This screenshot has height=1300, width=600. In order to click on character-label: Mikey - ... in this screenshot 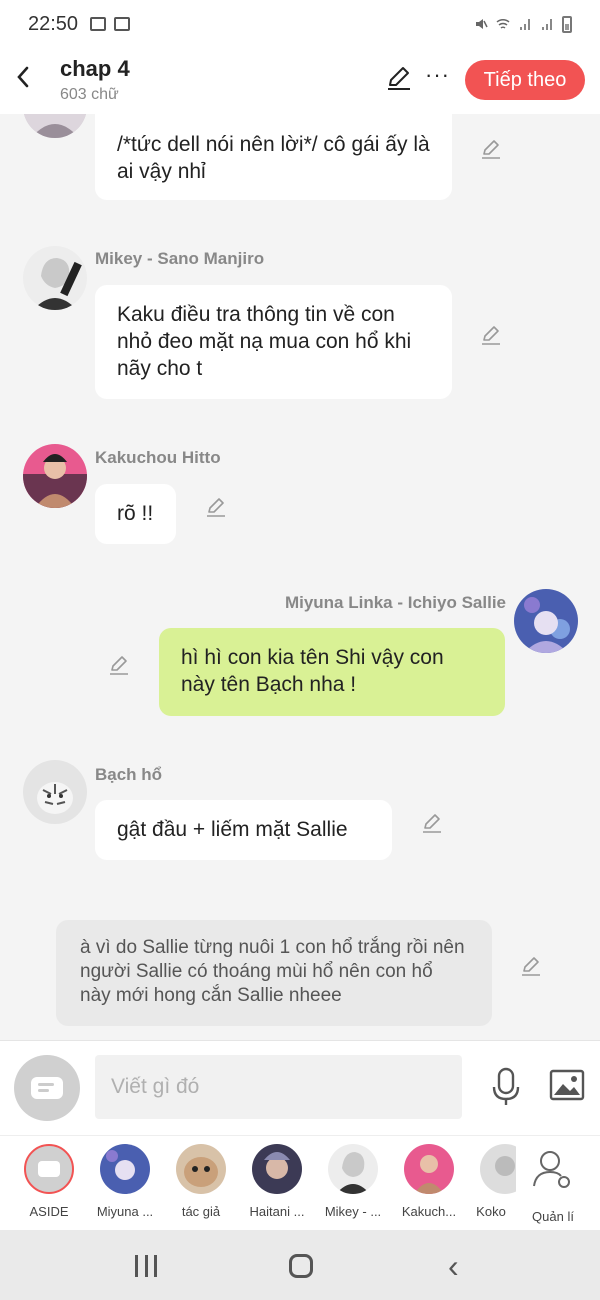, I will do `click(353, 1211)`.